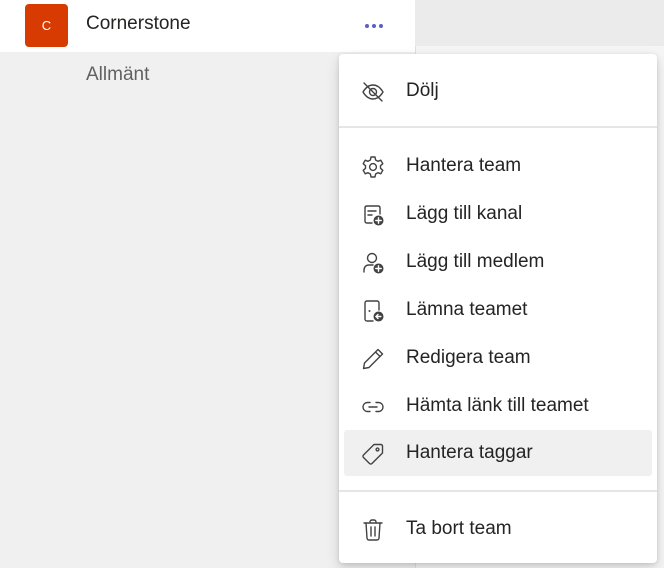 The image size is (664, 568). I want to click on menu-item-hide: Dölj, so click(498, 91).